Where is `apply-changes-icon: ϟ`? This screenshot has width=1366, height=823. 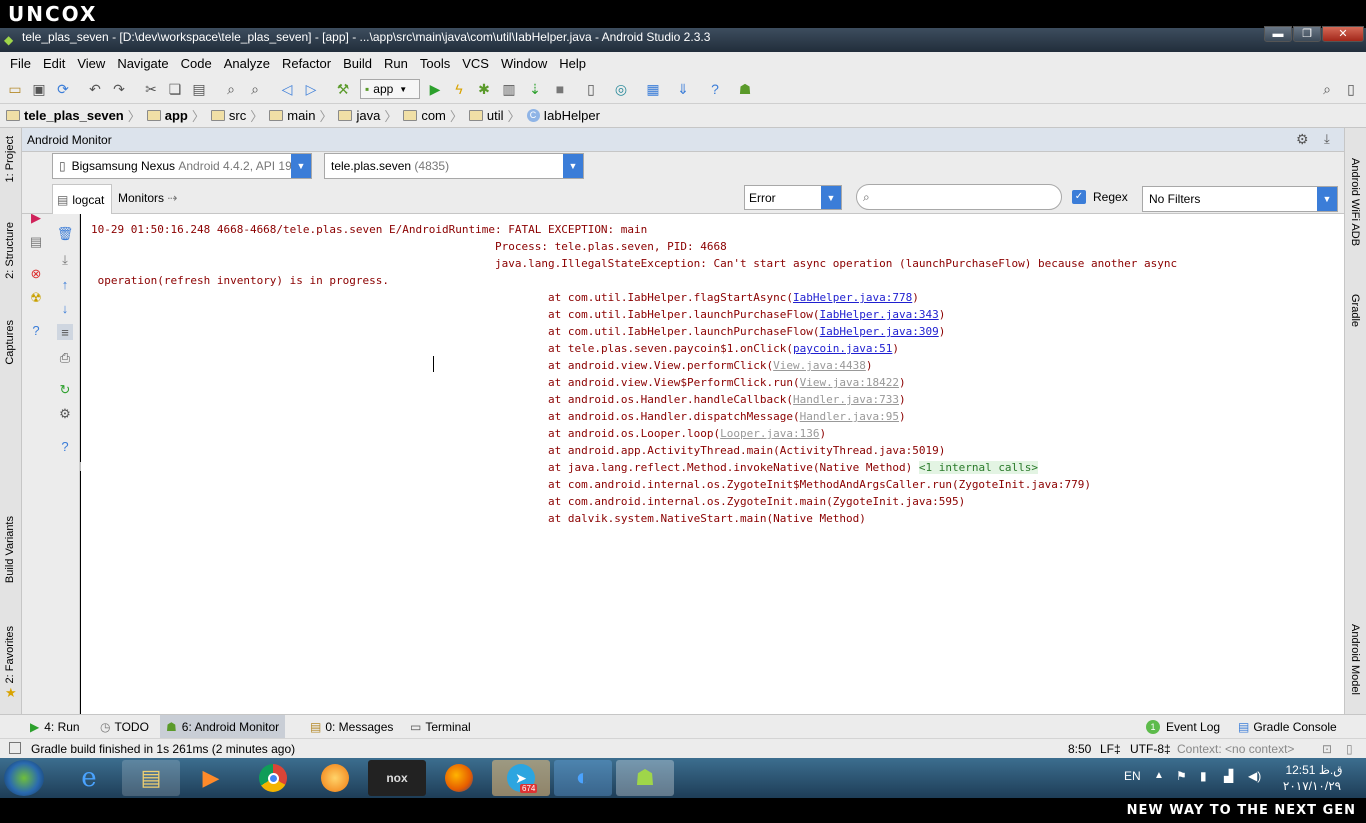 apply-changes-icon: ϟ is located at coordinates (459, 89).